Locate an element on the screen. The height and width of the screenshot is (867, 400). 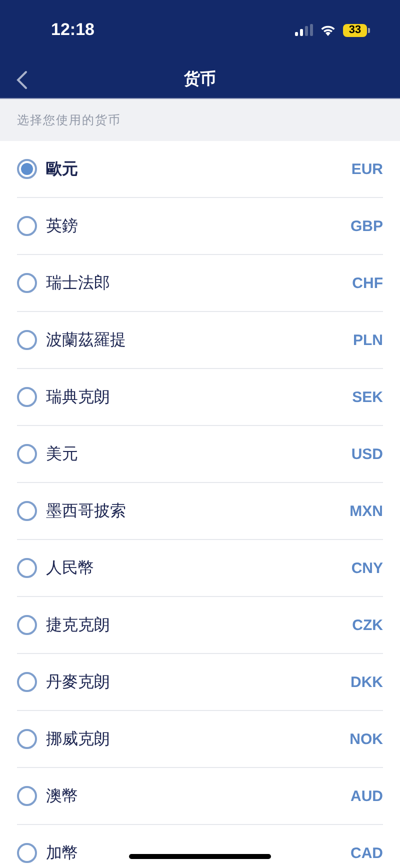
currency-code: USD is located at coordinates (367, 454).